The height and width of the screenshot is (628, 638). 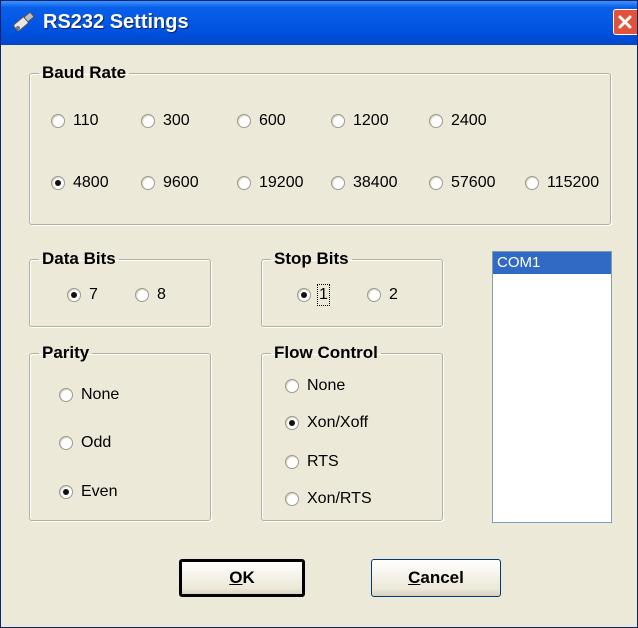 I want to click on radio-label: 7, so click(x=93, y=294).